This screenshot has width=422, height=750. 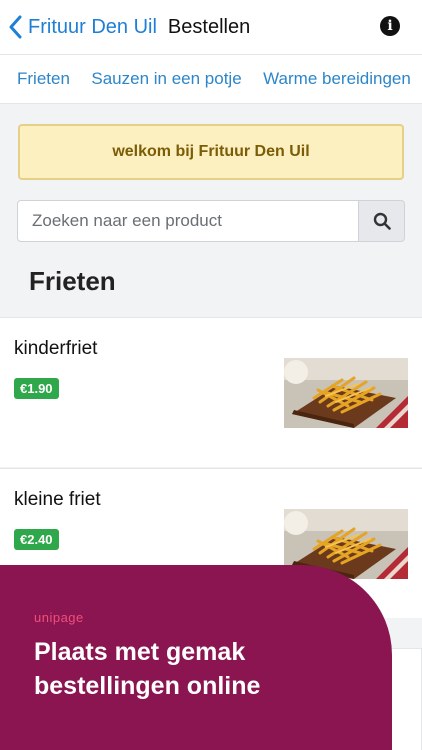 What do you see at coordinates (92, 26) in the screenshot?
I see `back-label: Frituur Den Uil` at bounding box center [92, 26].